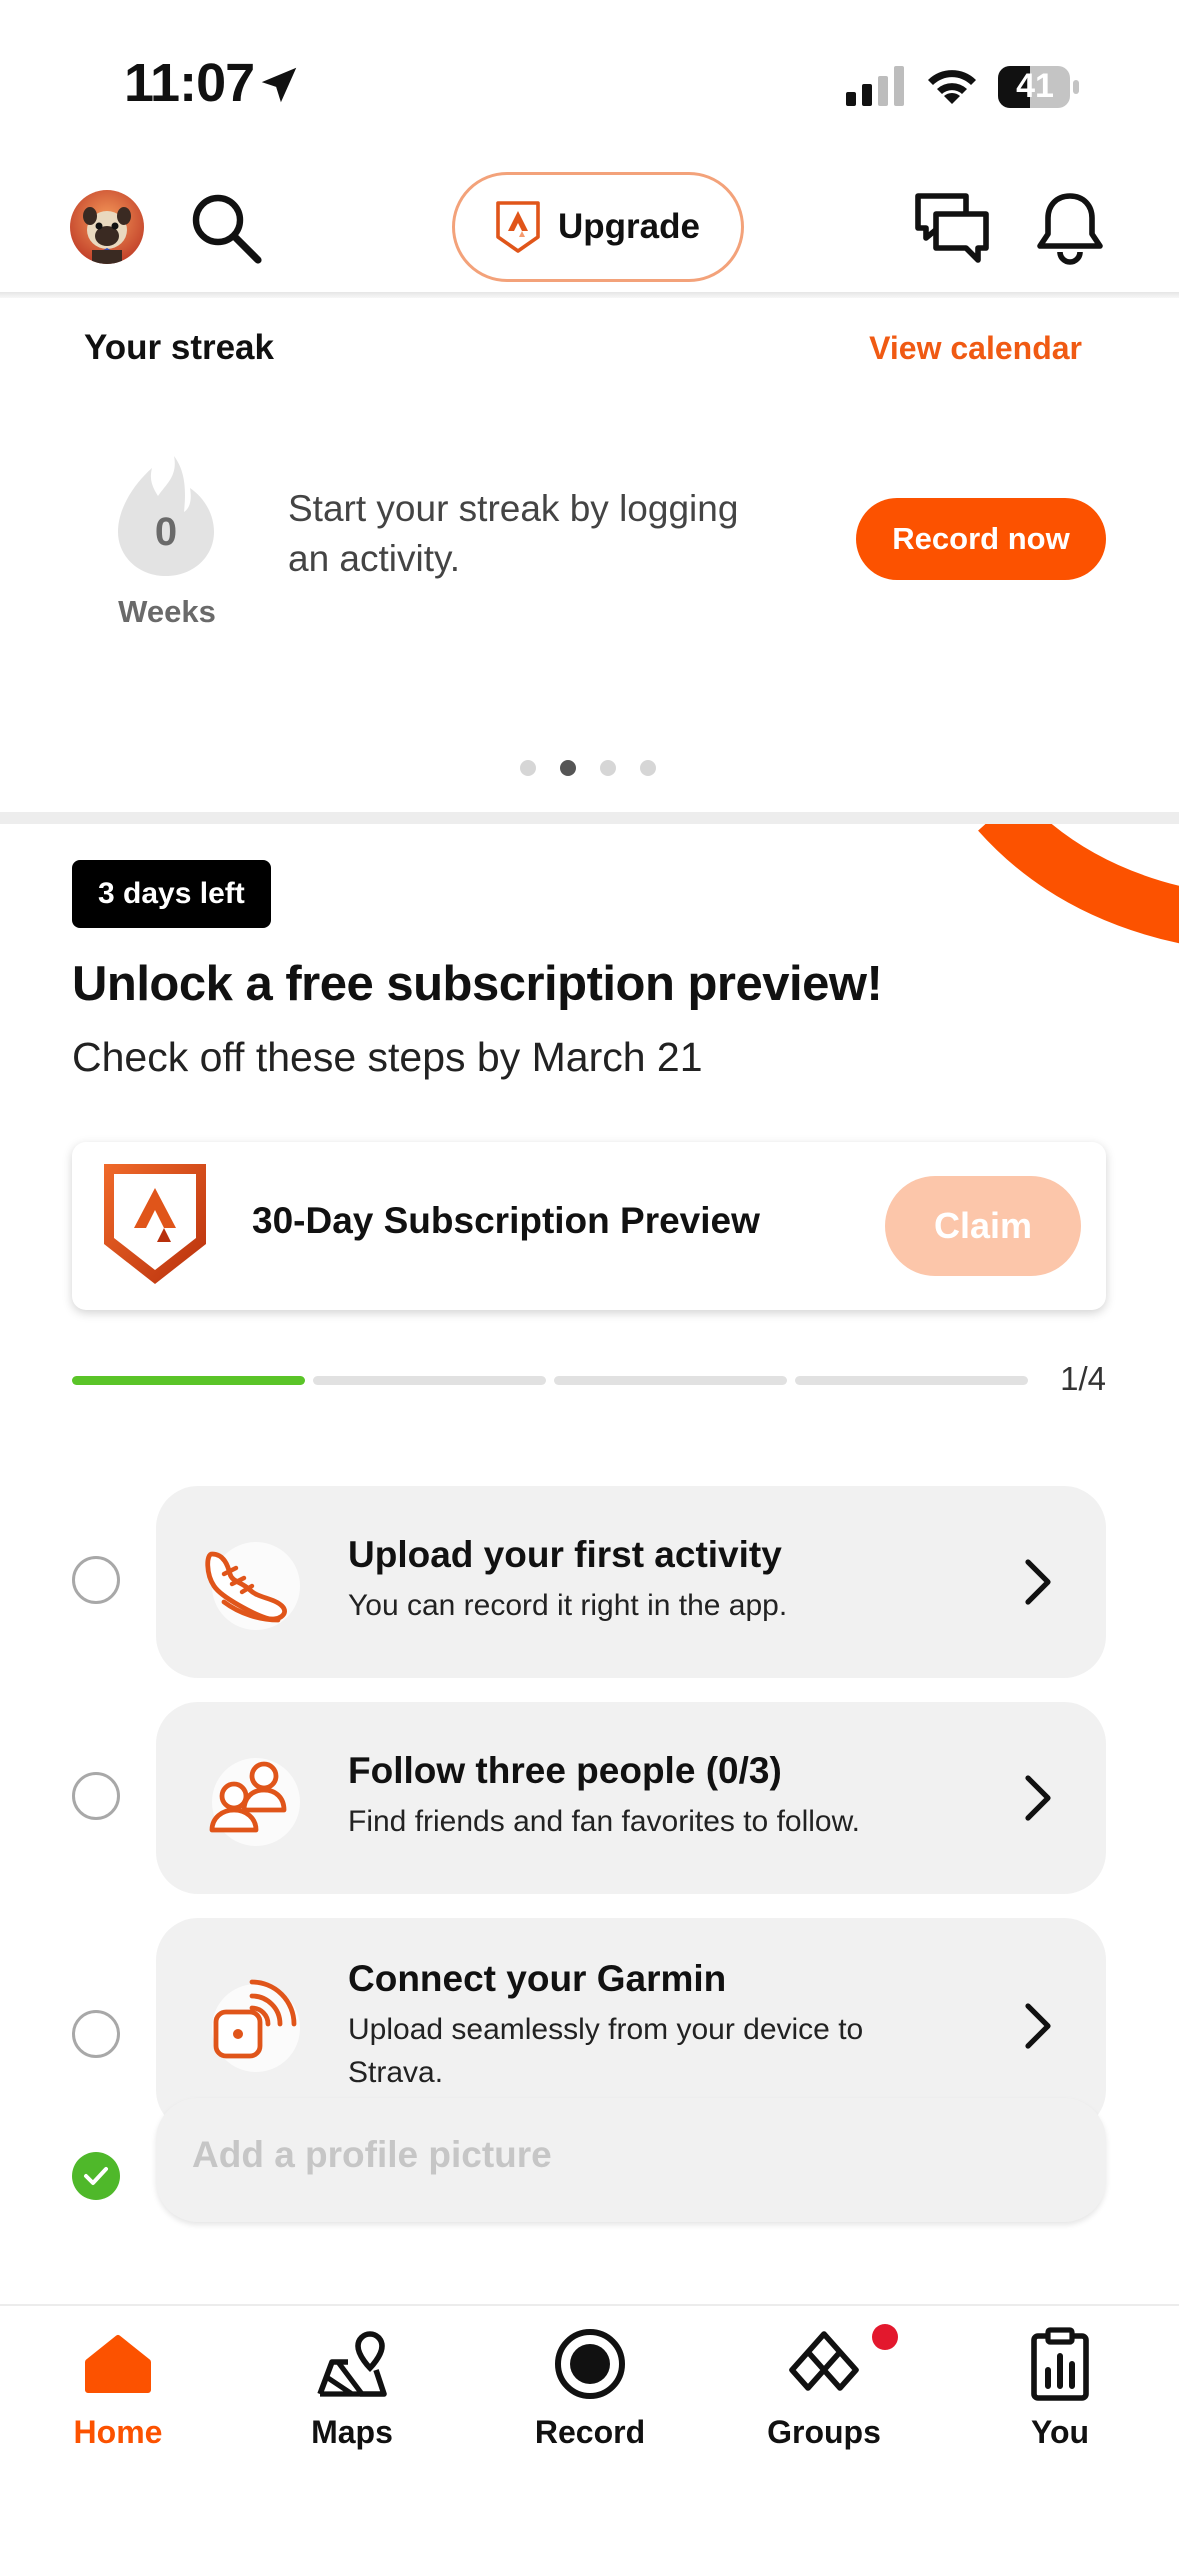  What do you see at coordinates (167, 611) in the screenshot?
I see `streak-unit: Weeks` at bounding box center [167, 611].